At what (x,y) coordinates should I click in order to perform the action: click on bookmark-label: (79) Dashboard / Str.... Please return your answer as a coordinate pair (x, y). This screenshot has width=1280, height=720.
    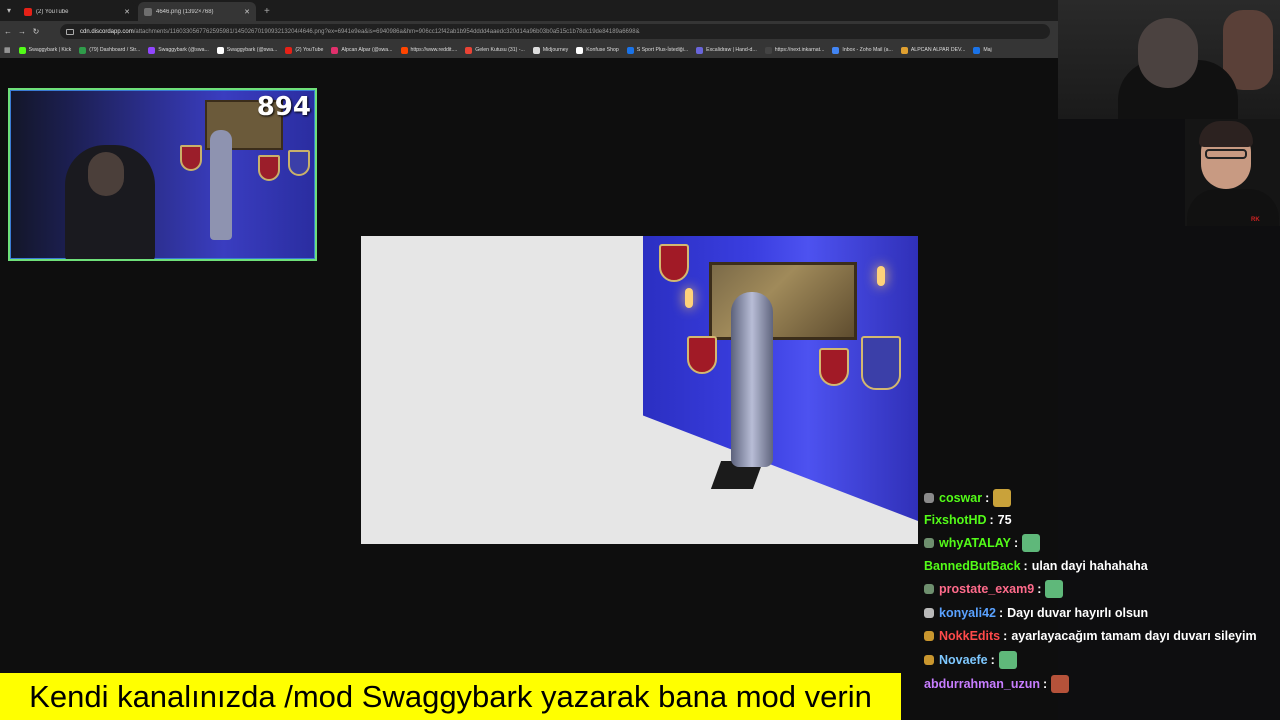
    Looking at the image, I should click on (115, 50).